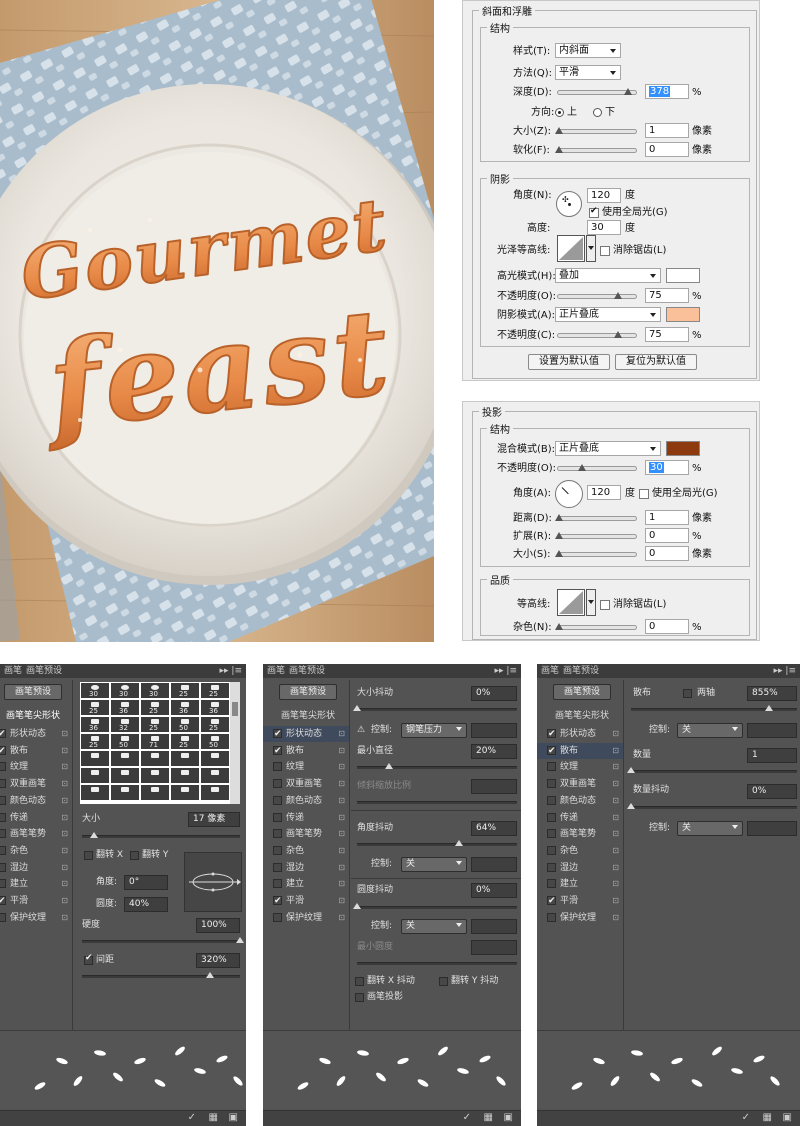 The height and width of the screenshot is (1126, 800). What do you see at coordinates (559, 626) in the screenshot?
I see `noise-thumb` at bounding box center [559, 626].